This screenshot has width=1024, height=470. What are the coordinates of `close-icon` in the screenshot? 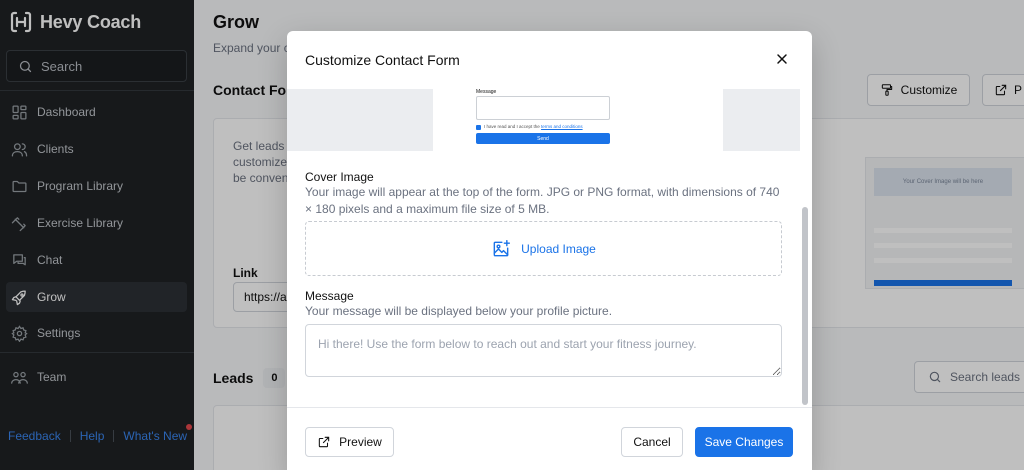 It's located at (782, 59).